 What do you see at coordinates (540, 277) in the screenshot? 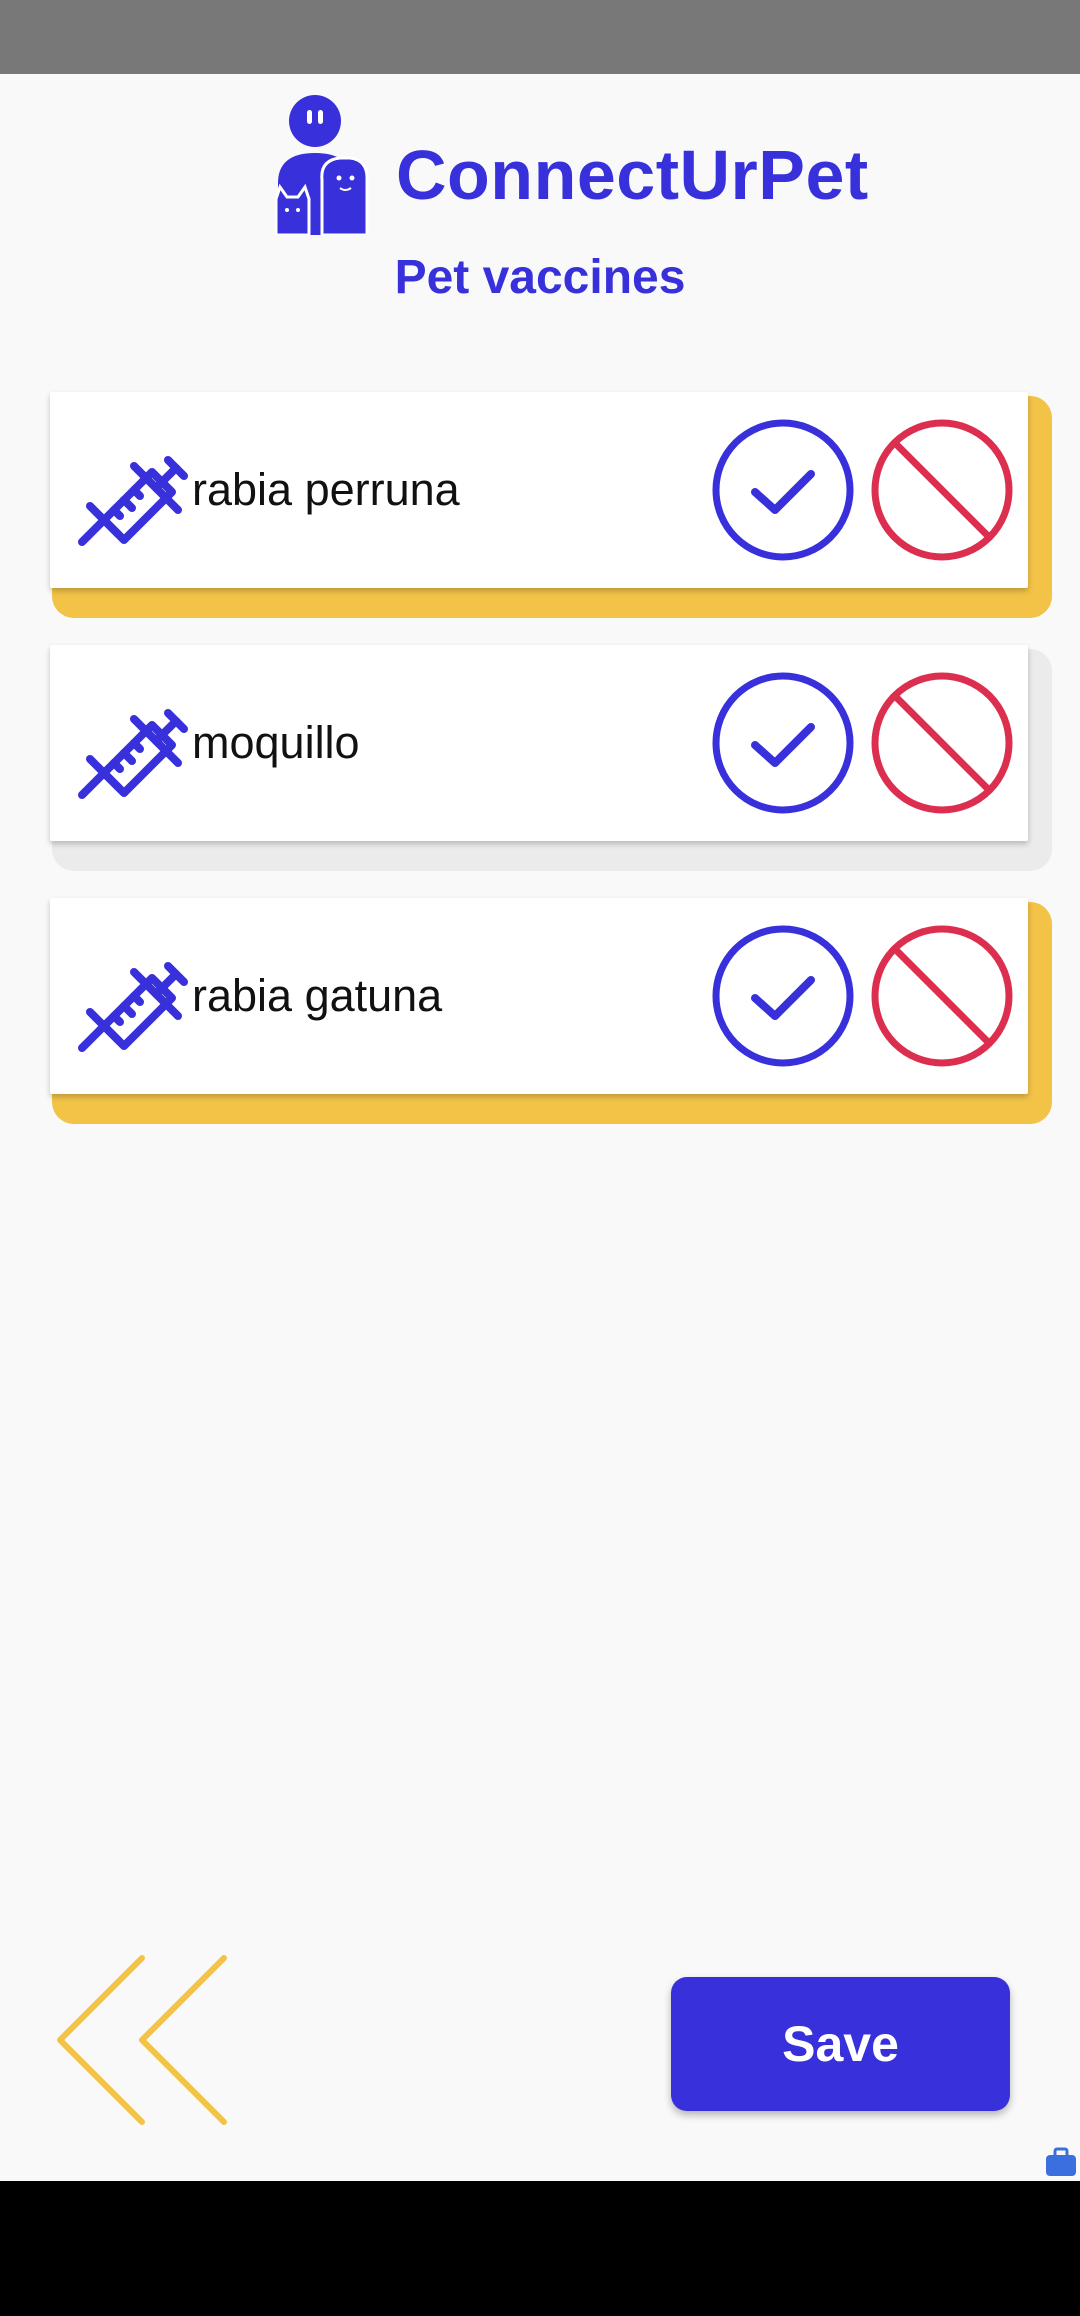
I see `page-title: Pet vaccines` at bounding box center [540, 277].